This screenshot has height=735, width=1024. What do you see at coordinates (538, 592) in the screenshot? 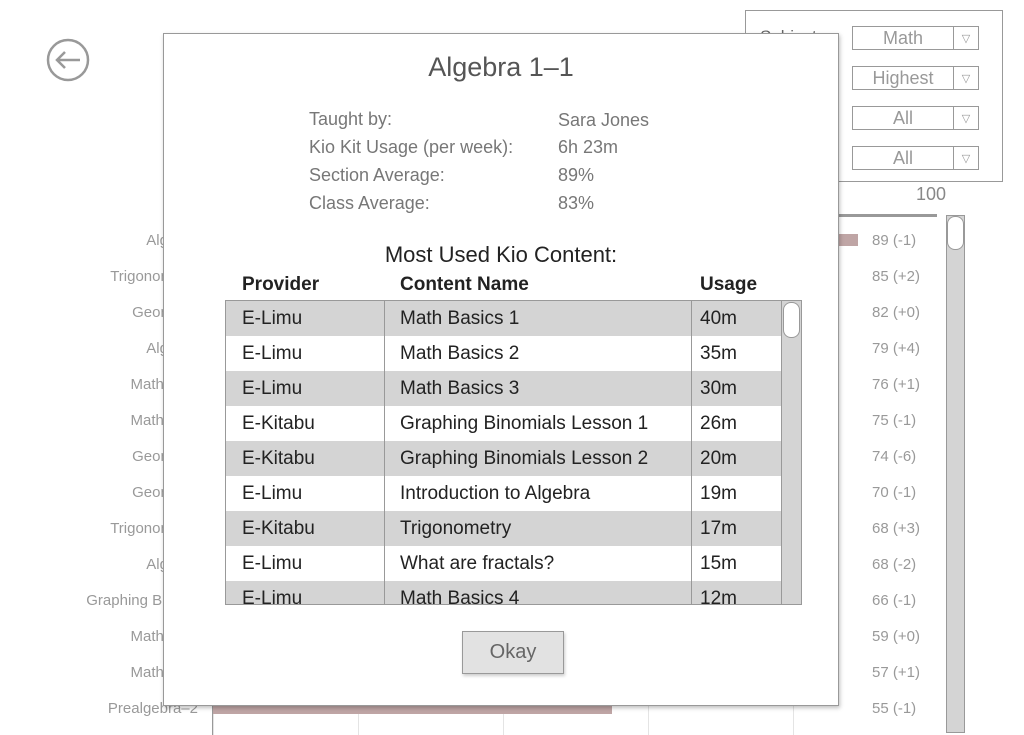
I see `content-name-cell: Math Basics 4` at bounding box center [538, 592].